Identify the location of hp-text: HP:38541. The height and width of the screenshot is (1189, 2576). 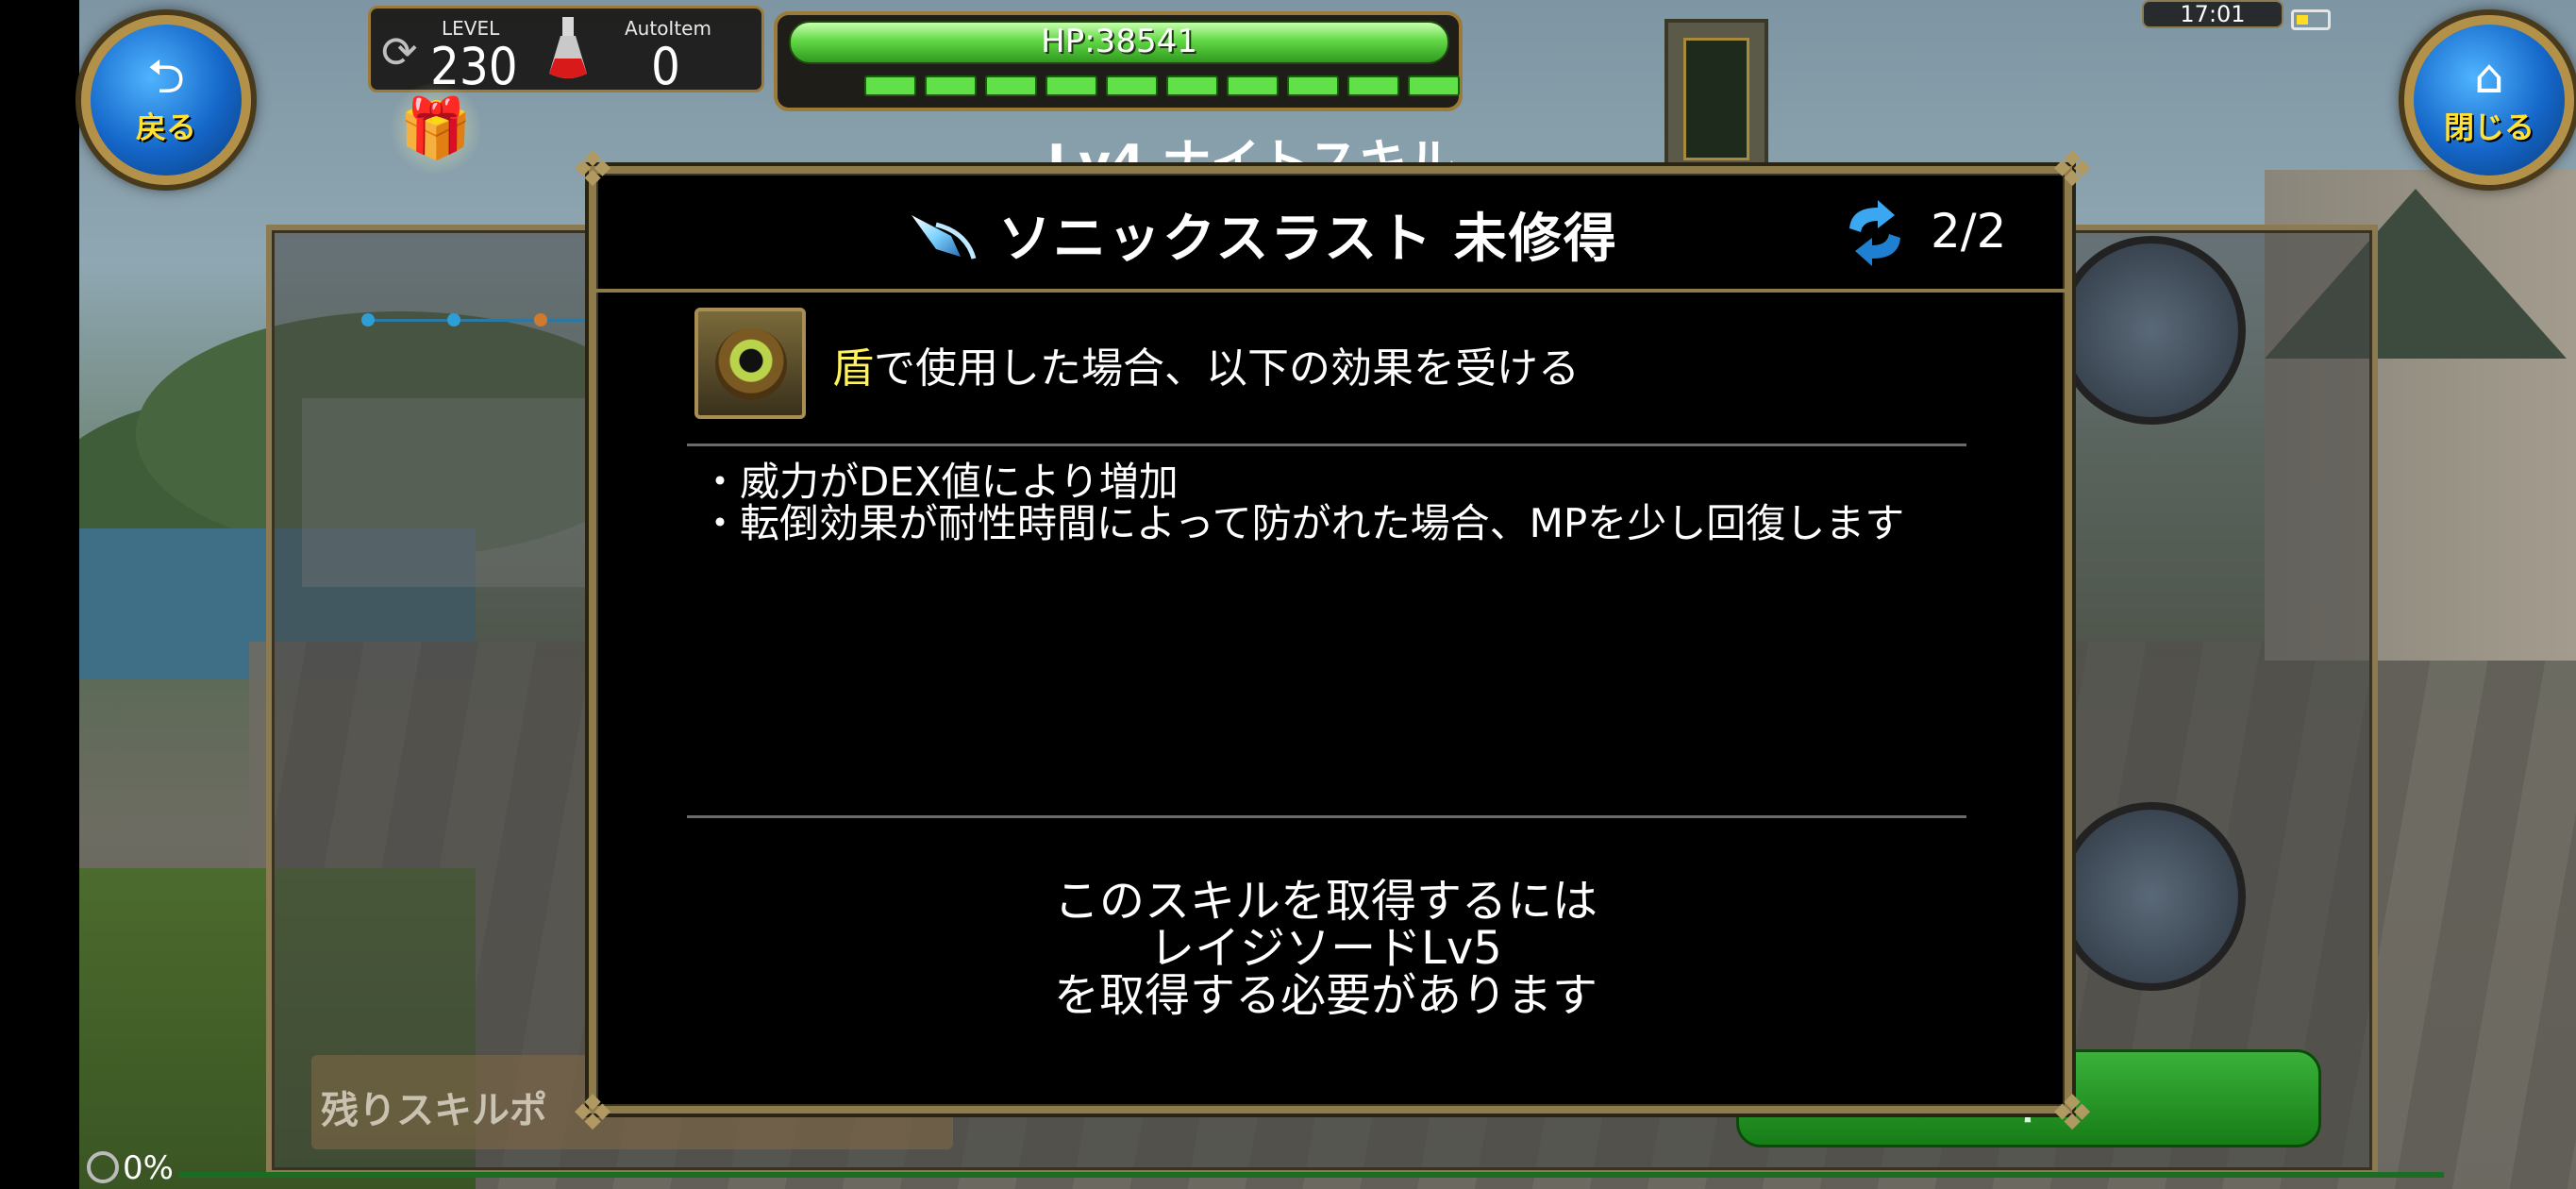
(1119, 41).